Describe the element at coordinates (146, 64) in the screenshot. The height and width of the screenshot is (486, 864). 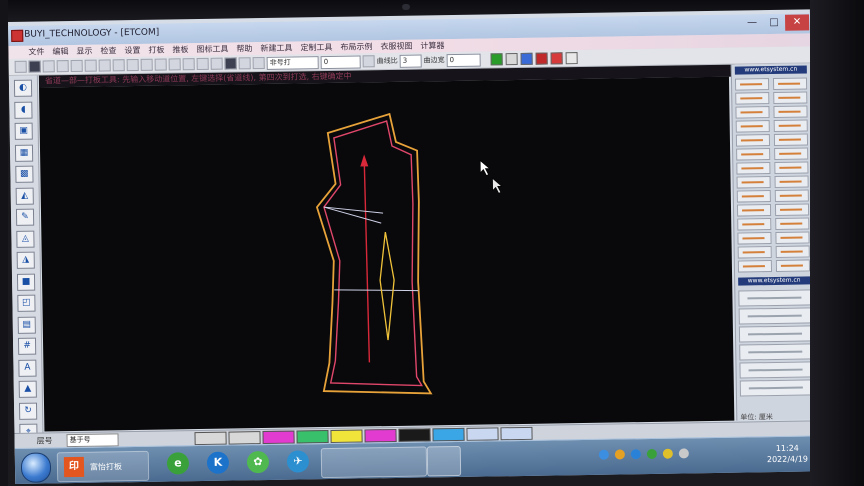
I see `redo-icon` at that location.